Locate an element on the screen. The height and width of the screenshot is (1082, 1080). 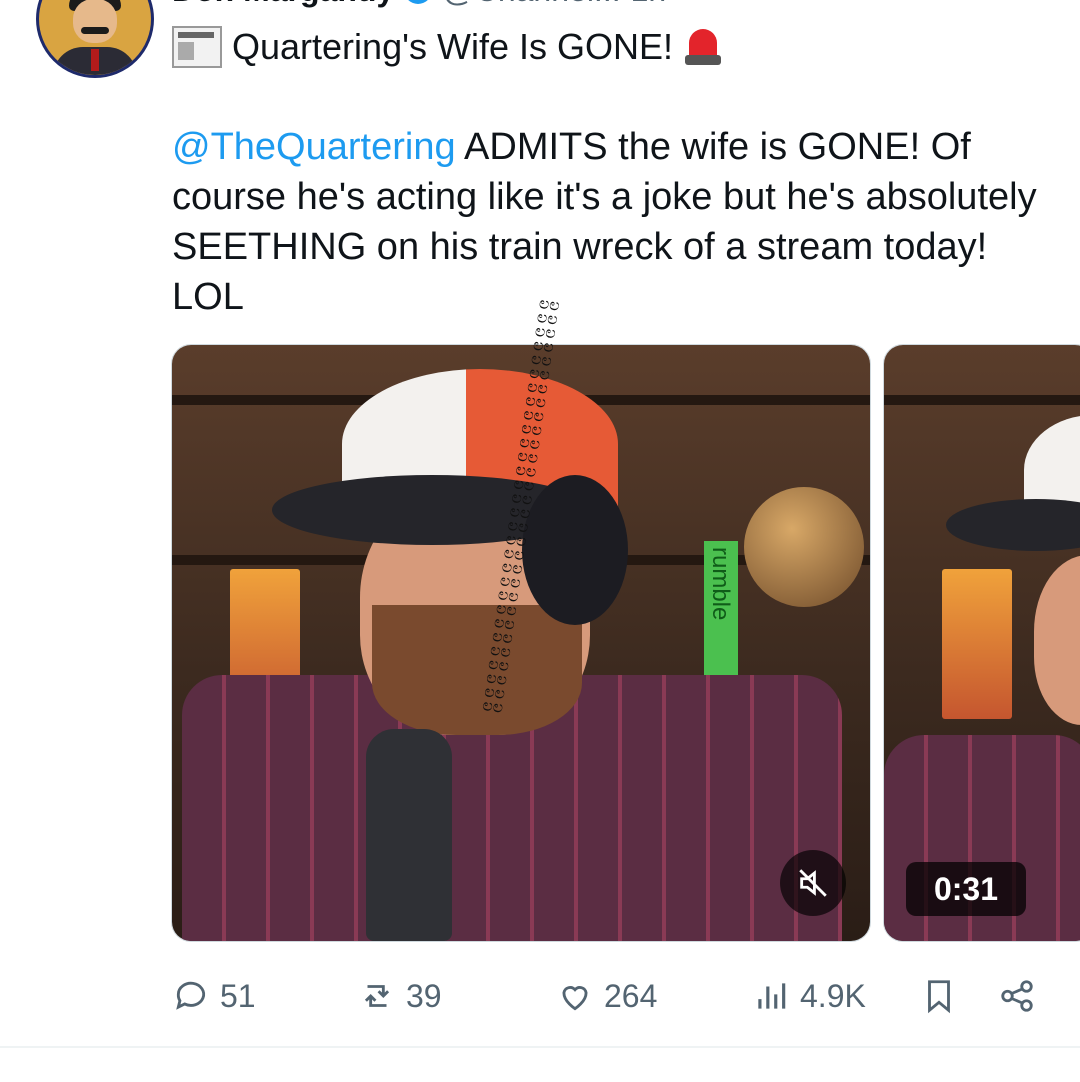
rumble-sign: rumble is located at coordinates (721, 611).